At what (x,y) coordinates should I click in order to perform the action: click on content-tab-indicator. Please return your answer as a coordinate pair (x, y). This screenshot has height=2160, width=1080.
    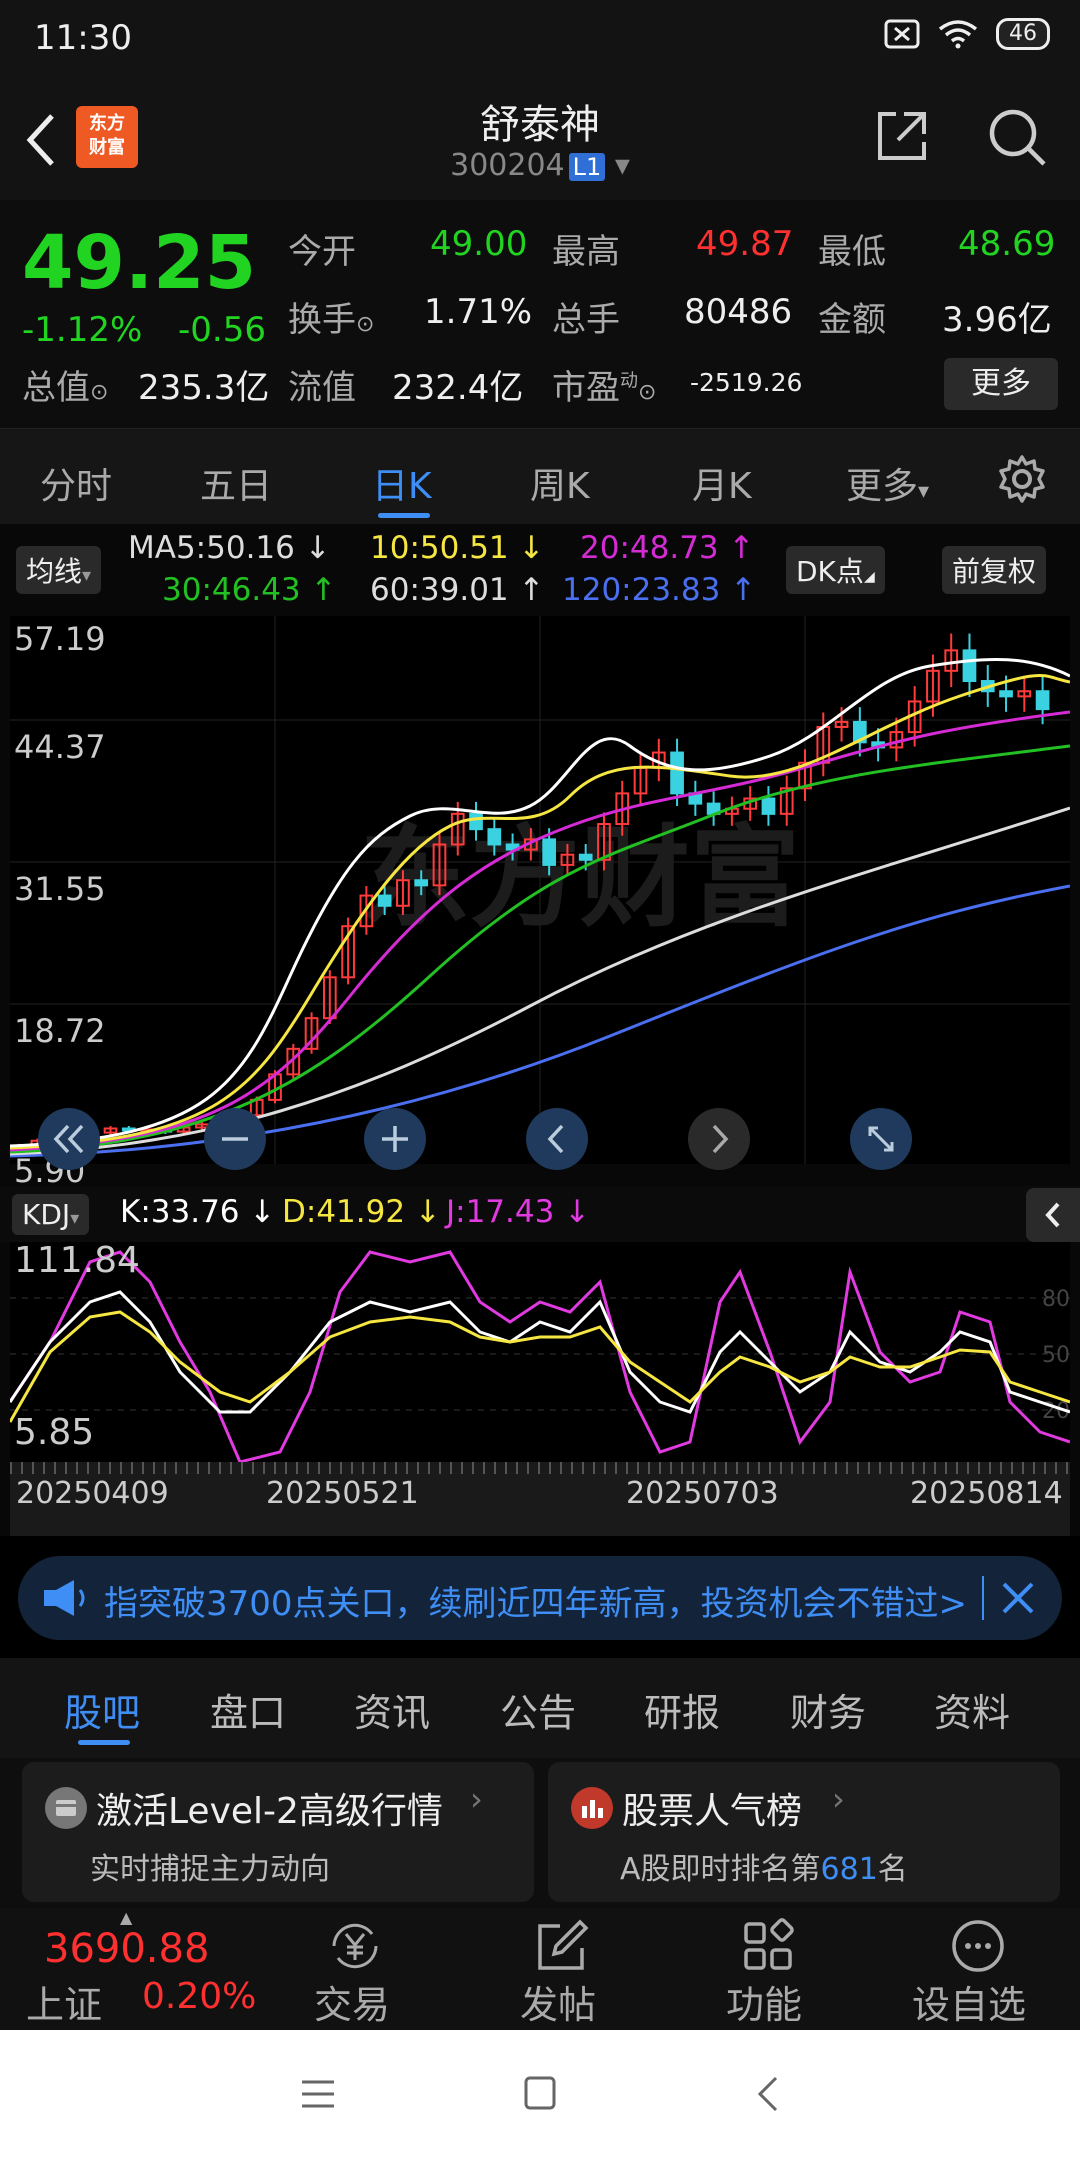
    Looking at the image, I should click on (104, 1742).